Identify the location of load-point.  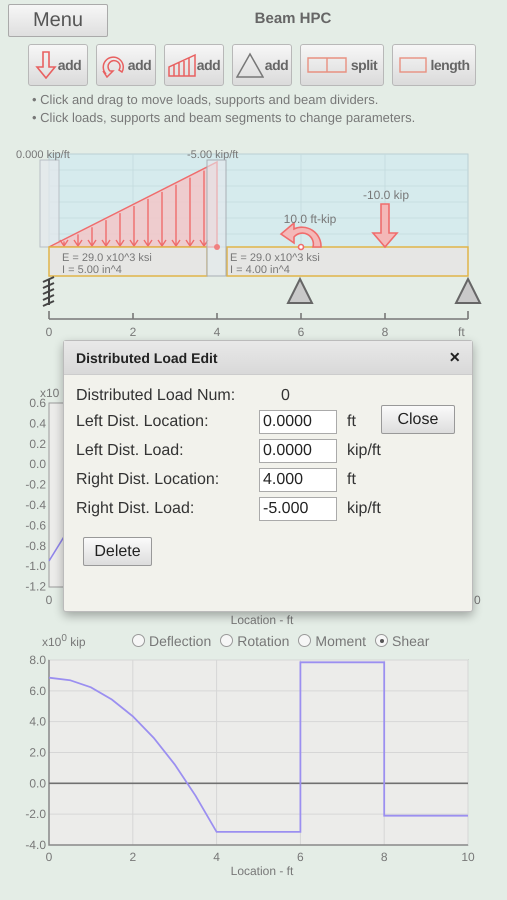
(217, 247).